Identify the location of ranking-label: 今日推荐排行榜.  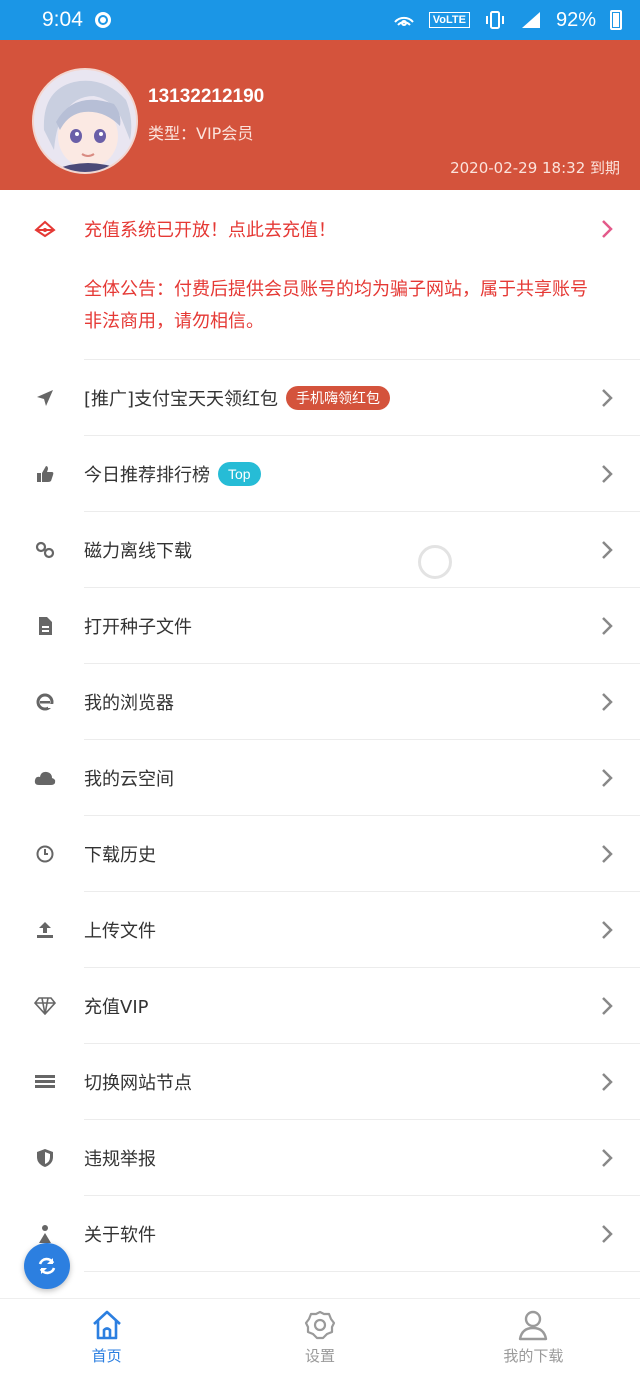
(147, 475).